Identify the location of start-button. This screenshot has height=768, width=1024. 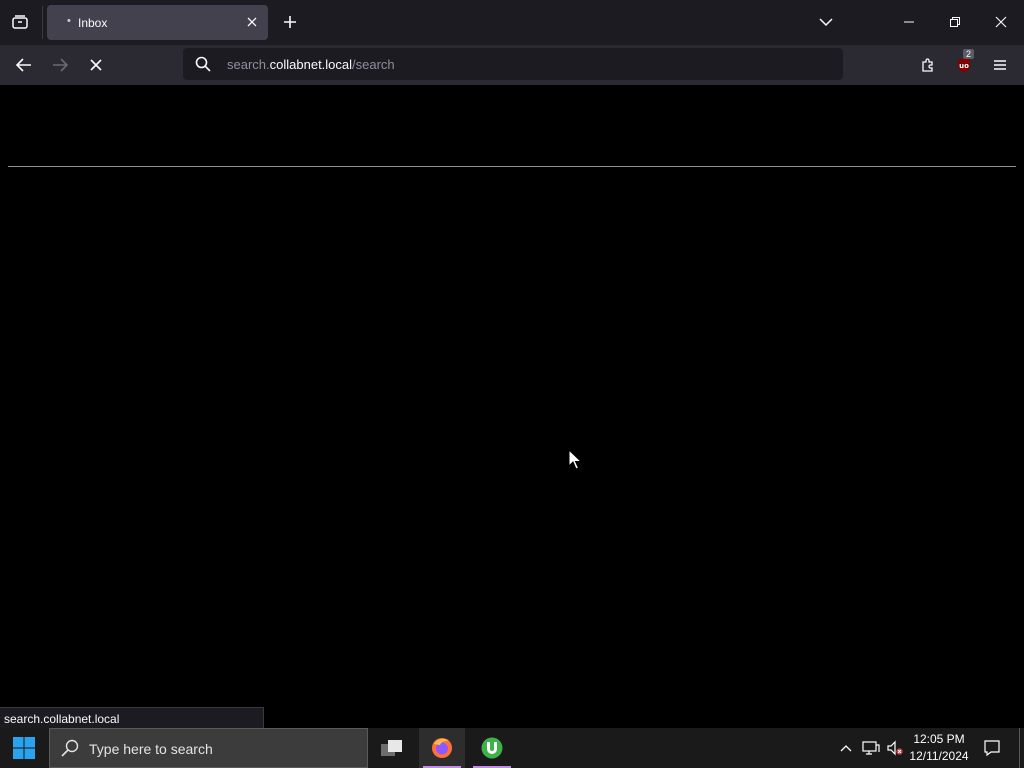
(24, 748).